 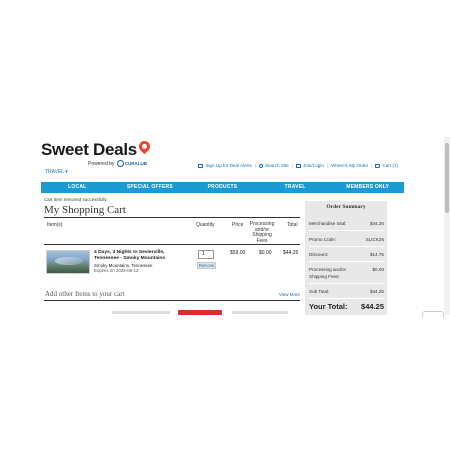 I want to click on powered-brand: CURALUB, so click(x=136, y=163).